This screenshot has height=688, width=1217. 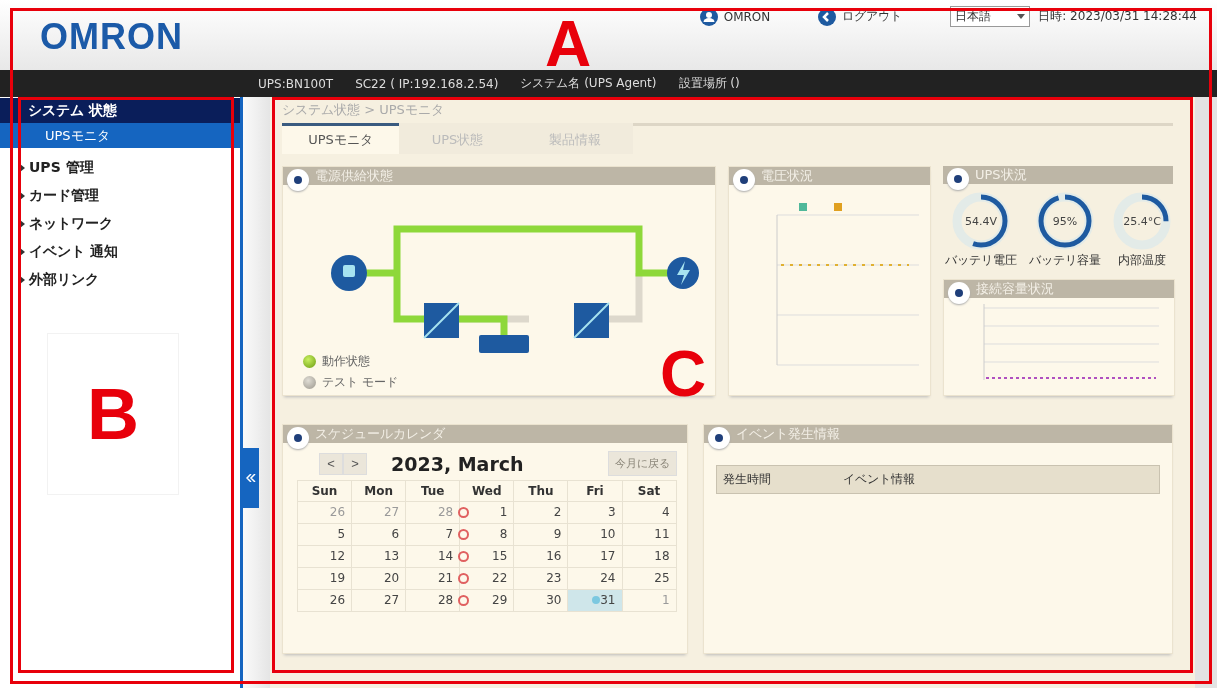 I want to click on today-dot-icon, so click(x=596, y=600).